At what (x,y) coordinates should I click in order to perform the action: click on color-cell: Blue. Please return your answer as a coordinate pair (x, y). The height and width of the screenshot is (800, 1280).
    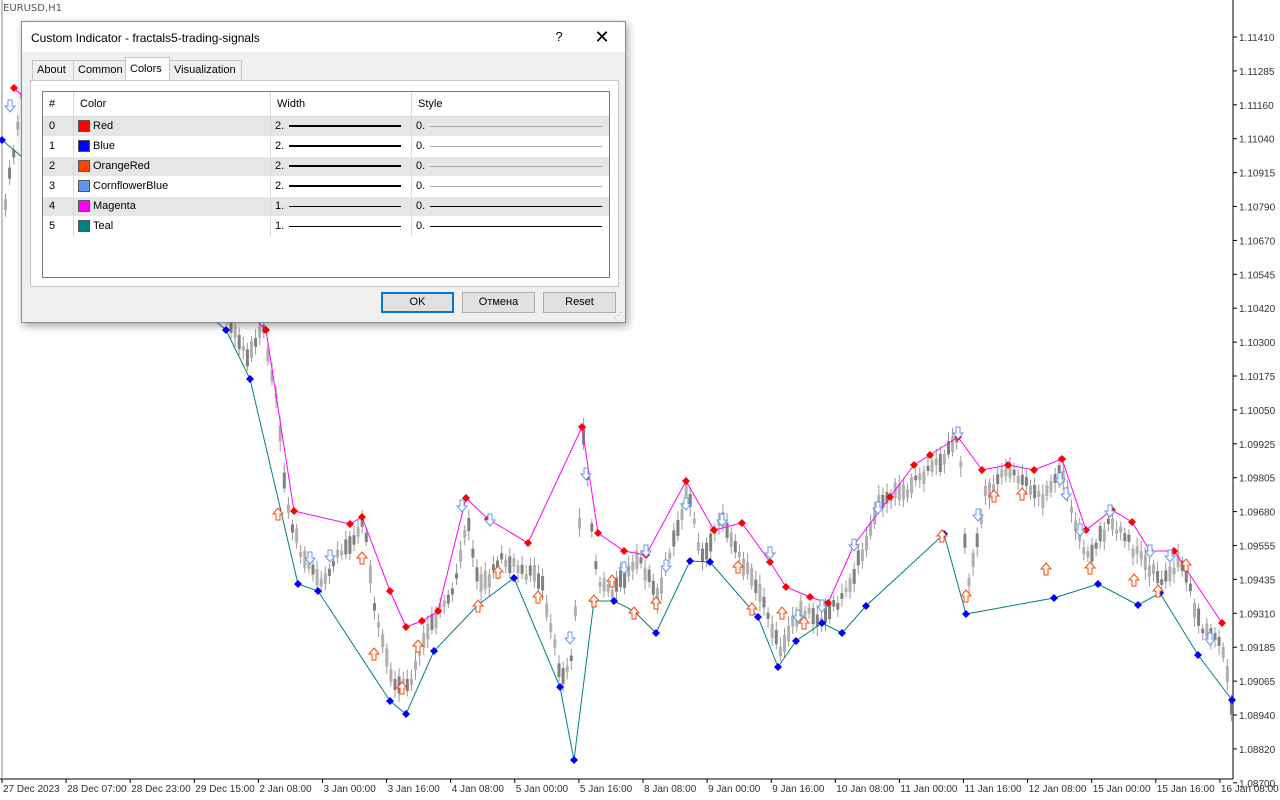
    Looking at the image, I should click on (172, 146).